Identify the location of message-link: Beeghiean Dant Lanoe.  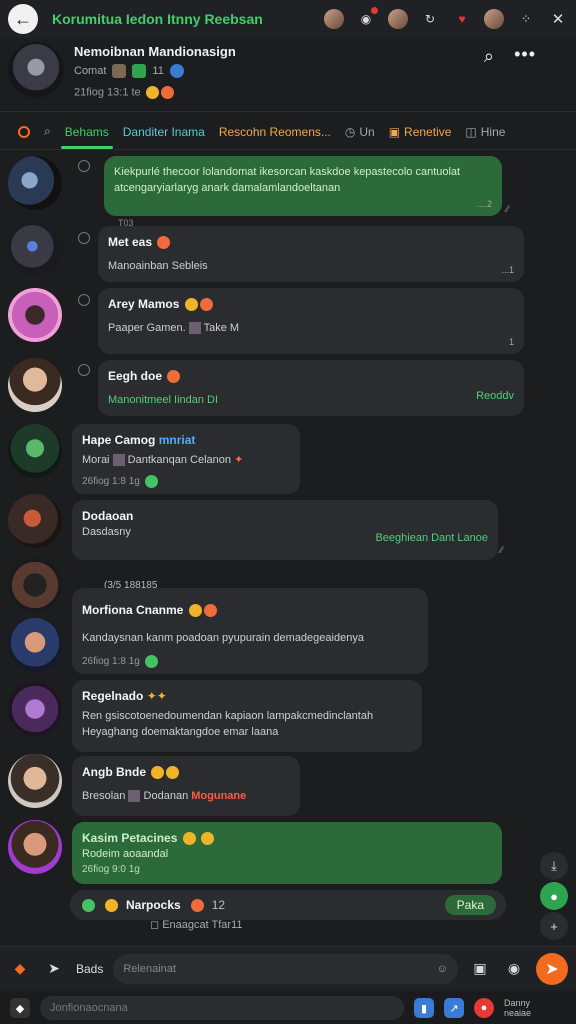
(431, 538).